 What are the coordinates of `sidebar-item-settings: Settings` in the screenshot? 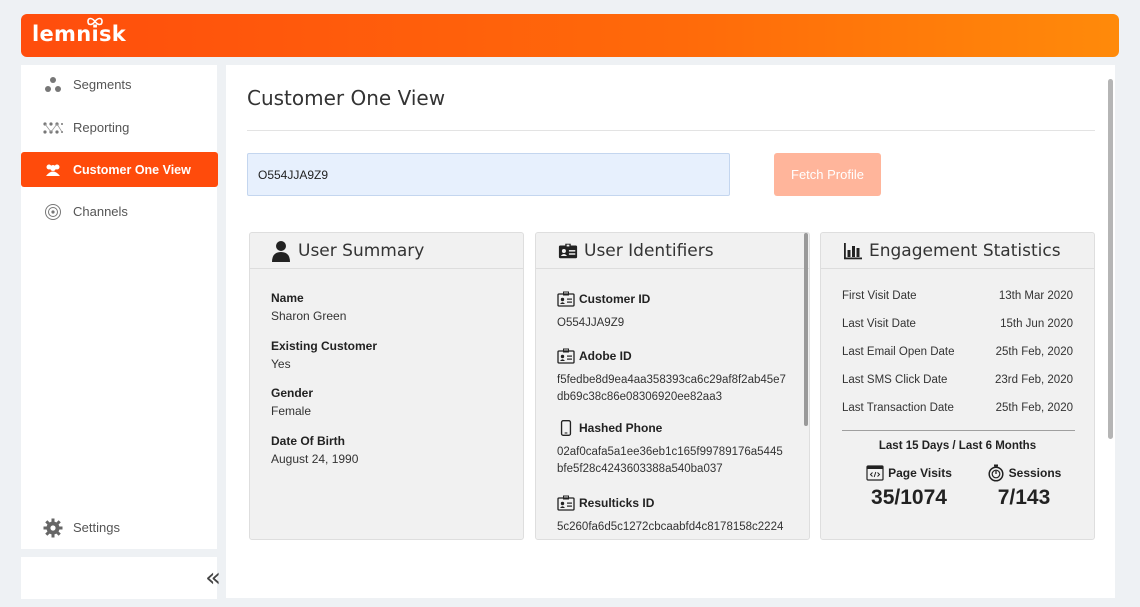 It's located at (119, 527).